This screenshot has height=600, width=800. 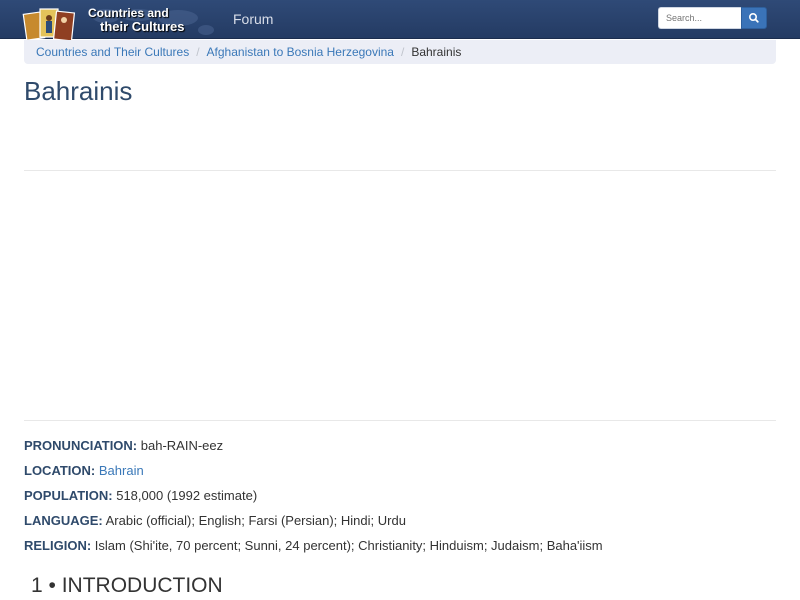 What do you see at coordinates (81, 445) in the screenshot?
I see `fact-label: PRONUNCIATION:` at bounding box center [81, 445].